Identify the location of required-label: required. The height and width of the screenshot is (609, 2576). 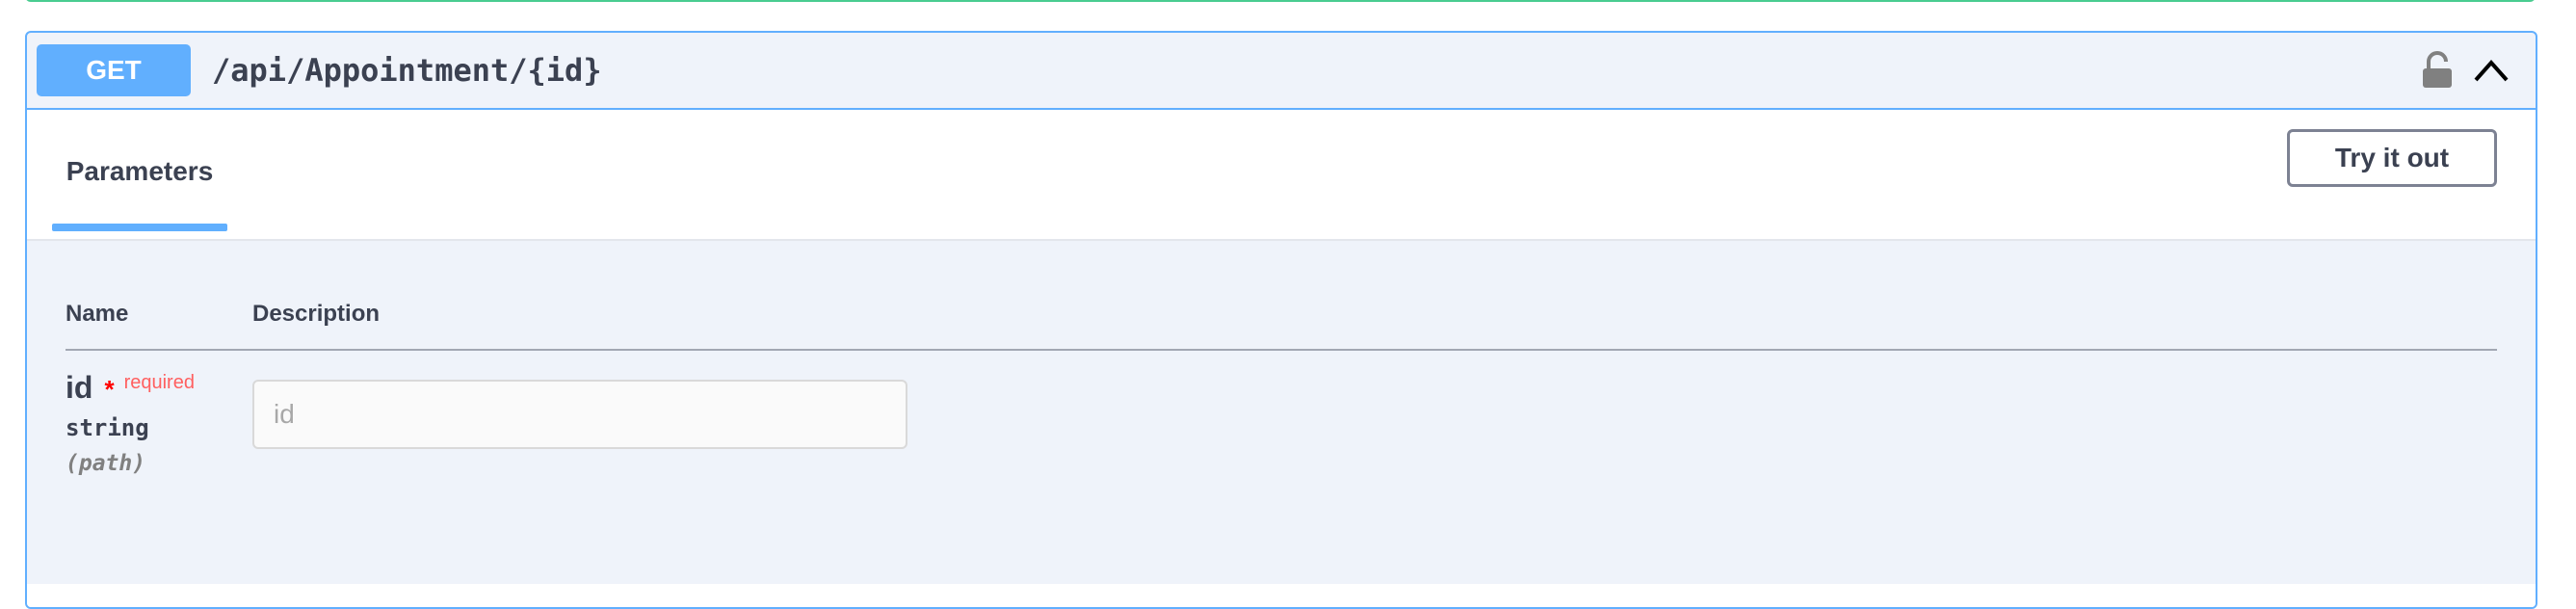
(159, 383).